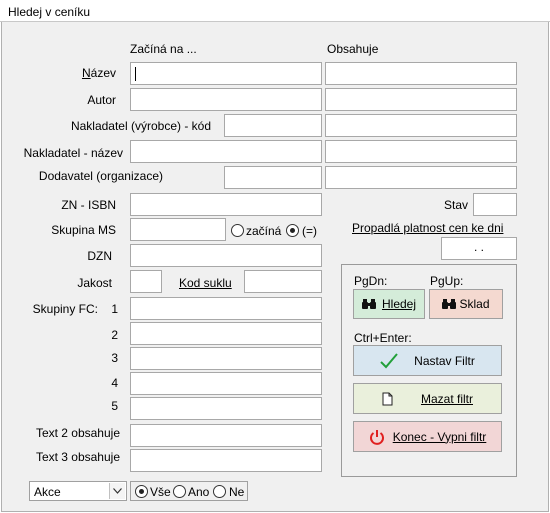 The width and height of the screenshot is (550, 513). I want to click on nazev-starts-input, so click(226, 73).